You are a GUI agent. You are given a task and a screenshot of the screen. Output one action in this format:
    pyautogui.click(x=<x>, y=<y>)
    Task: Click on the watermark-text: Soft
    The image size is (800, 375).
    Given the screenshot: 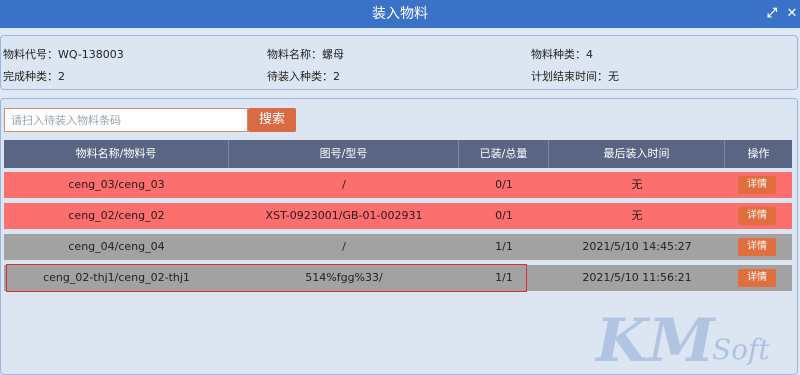 What is the action you would take?
    pyautogui.click(x=741, y=349)
    